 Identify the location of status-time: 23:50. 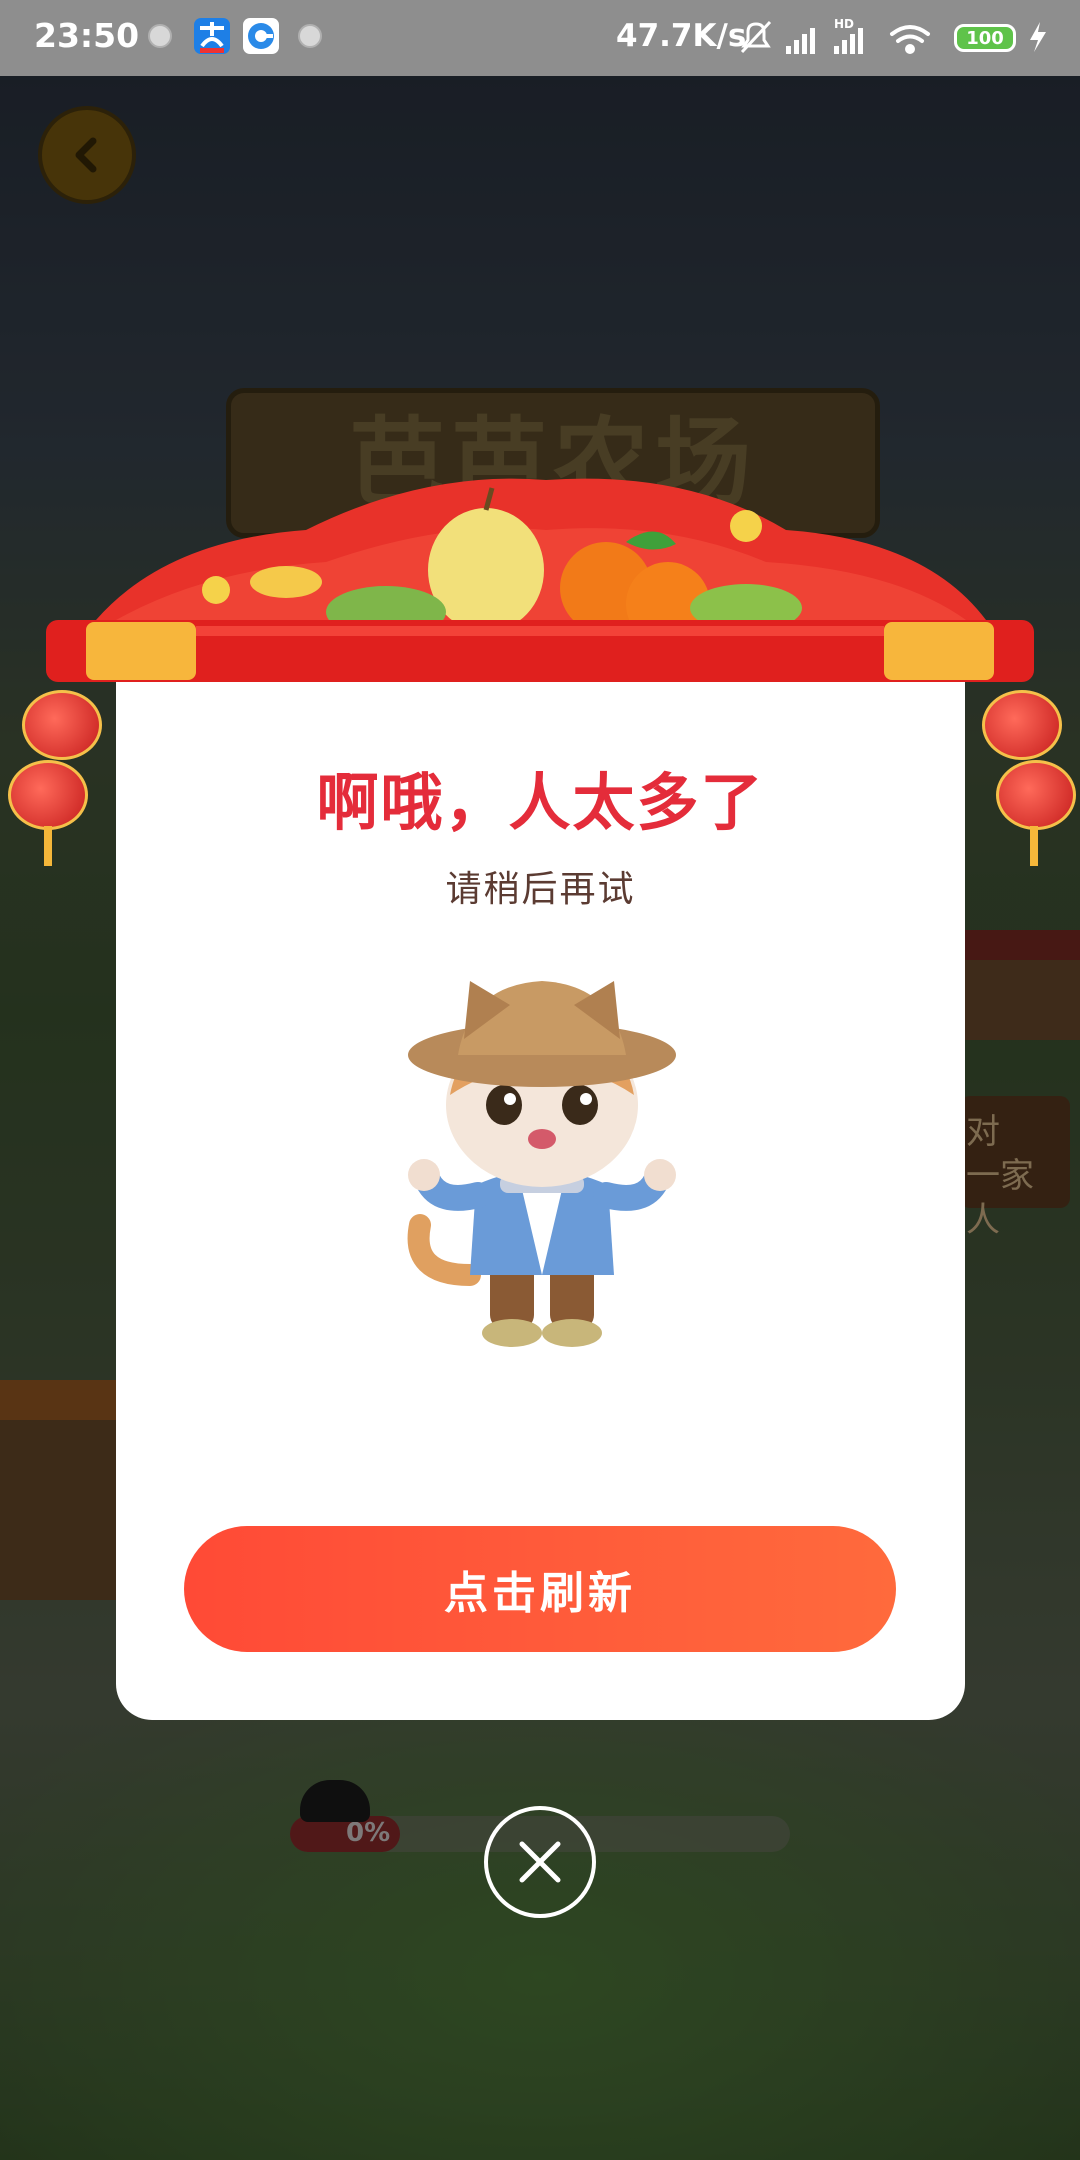
(87, 35).